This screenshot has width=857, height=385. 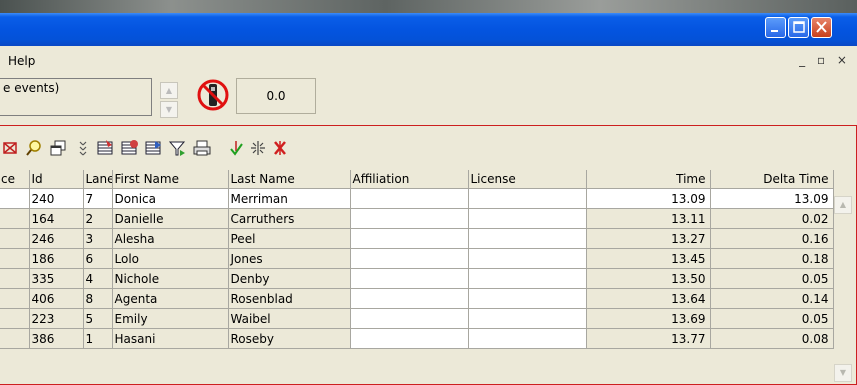 I want to click on cell-id: 164, so click(x=56, y=218).